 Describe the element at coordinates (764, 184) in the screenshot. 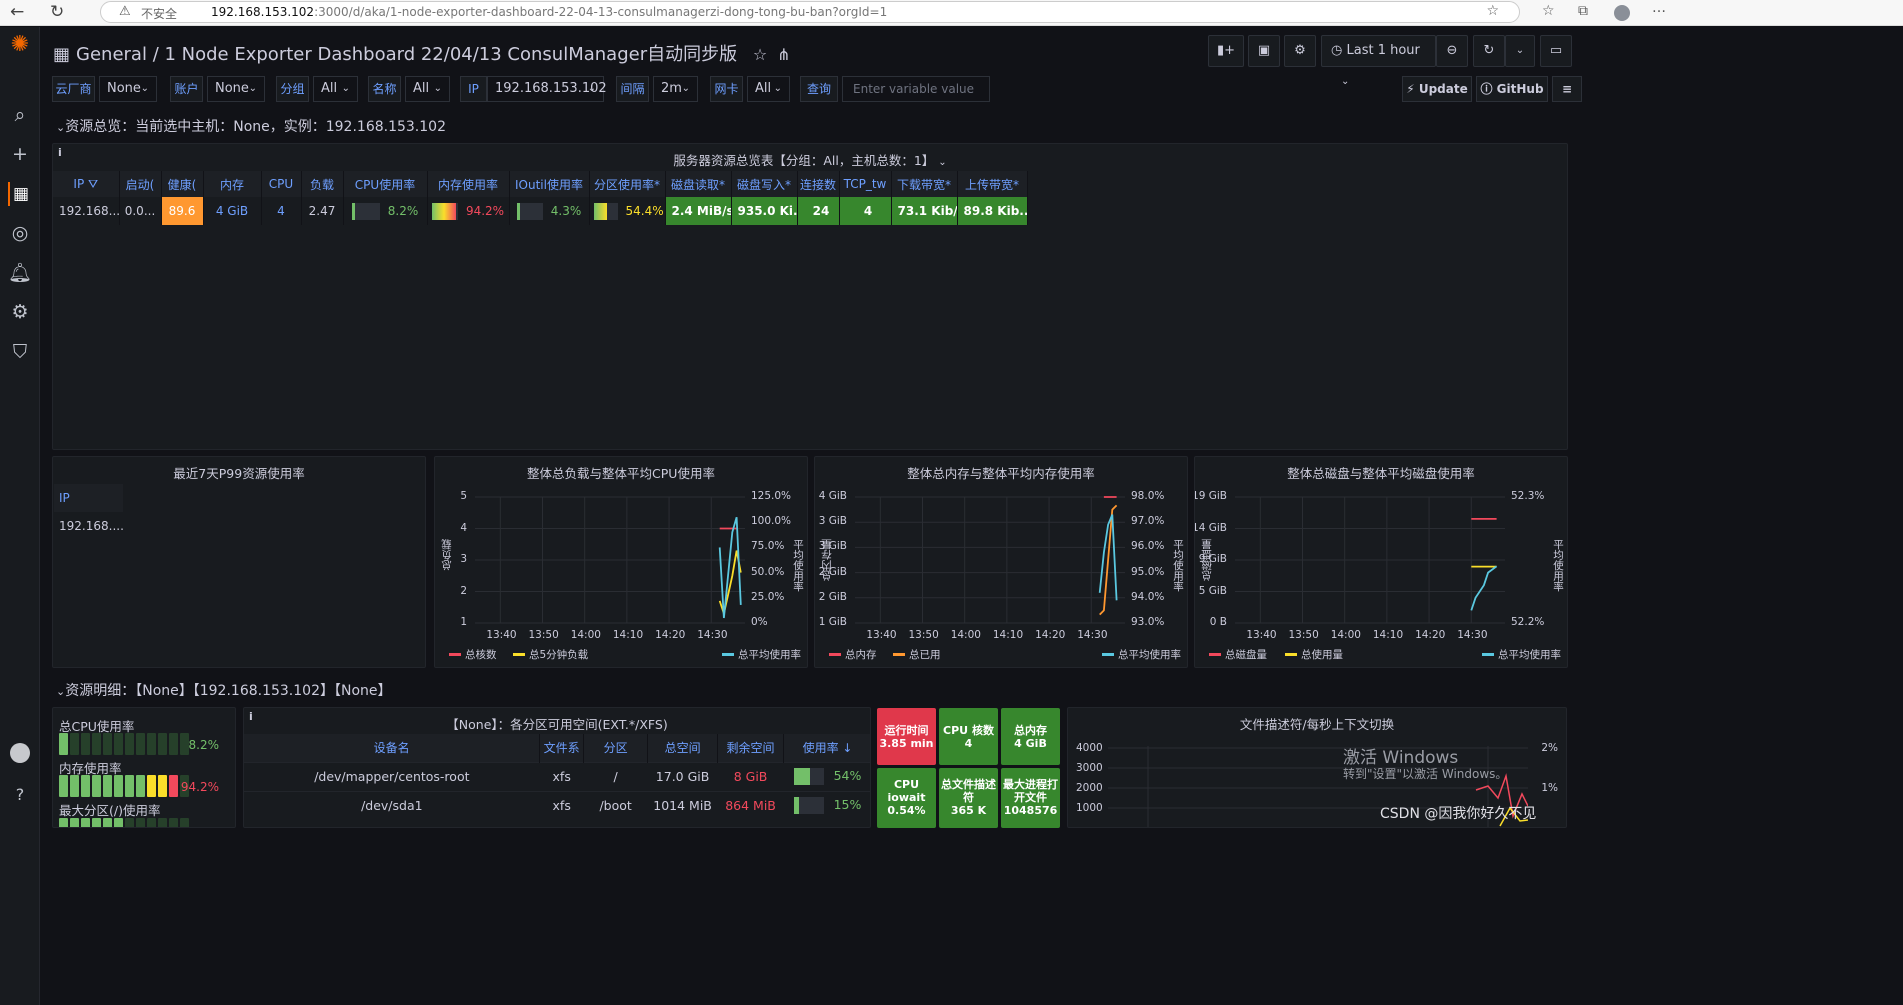

I see `column-header: 磁盘写入*` at that location.